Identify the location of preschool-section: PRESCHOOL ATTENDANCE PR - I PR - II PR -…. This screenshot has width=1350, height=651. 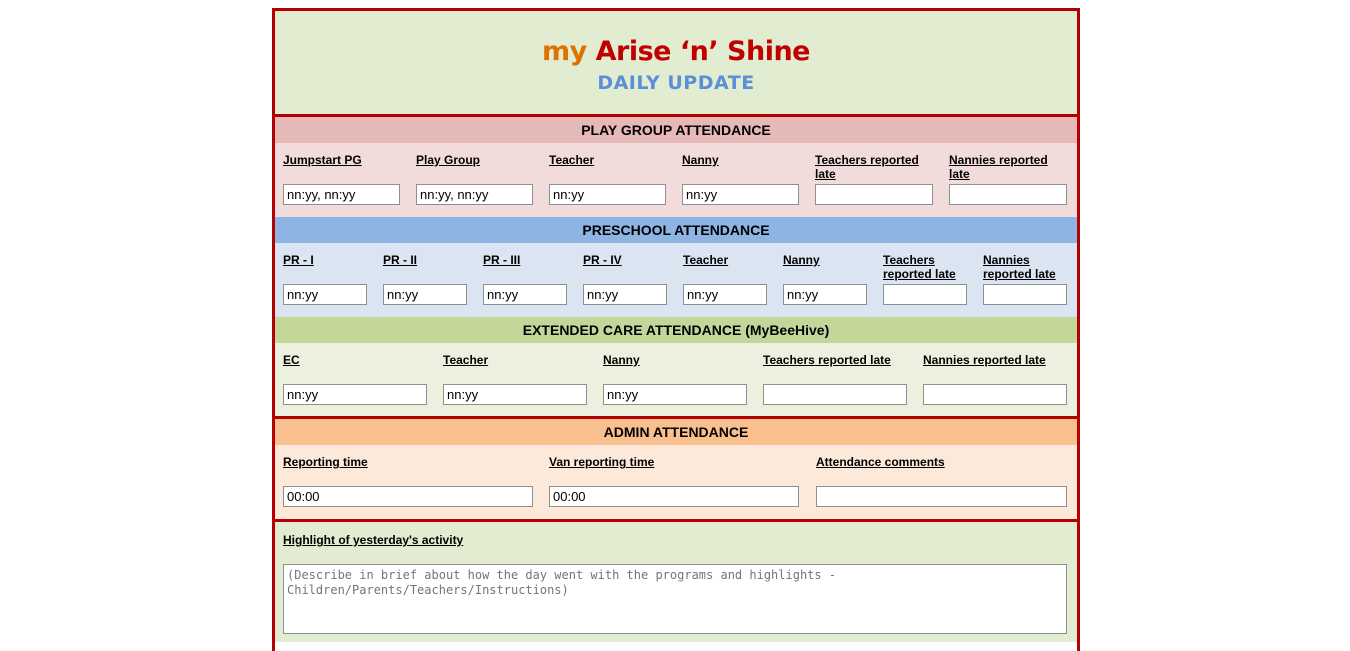
(676, 267).